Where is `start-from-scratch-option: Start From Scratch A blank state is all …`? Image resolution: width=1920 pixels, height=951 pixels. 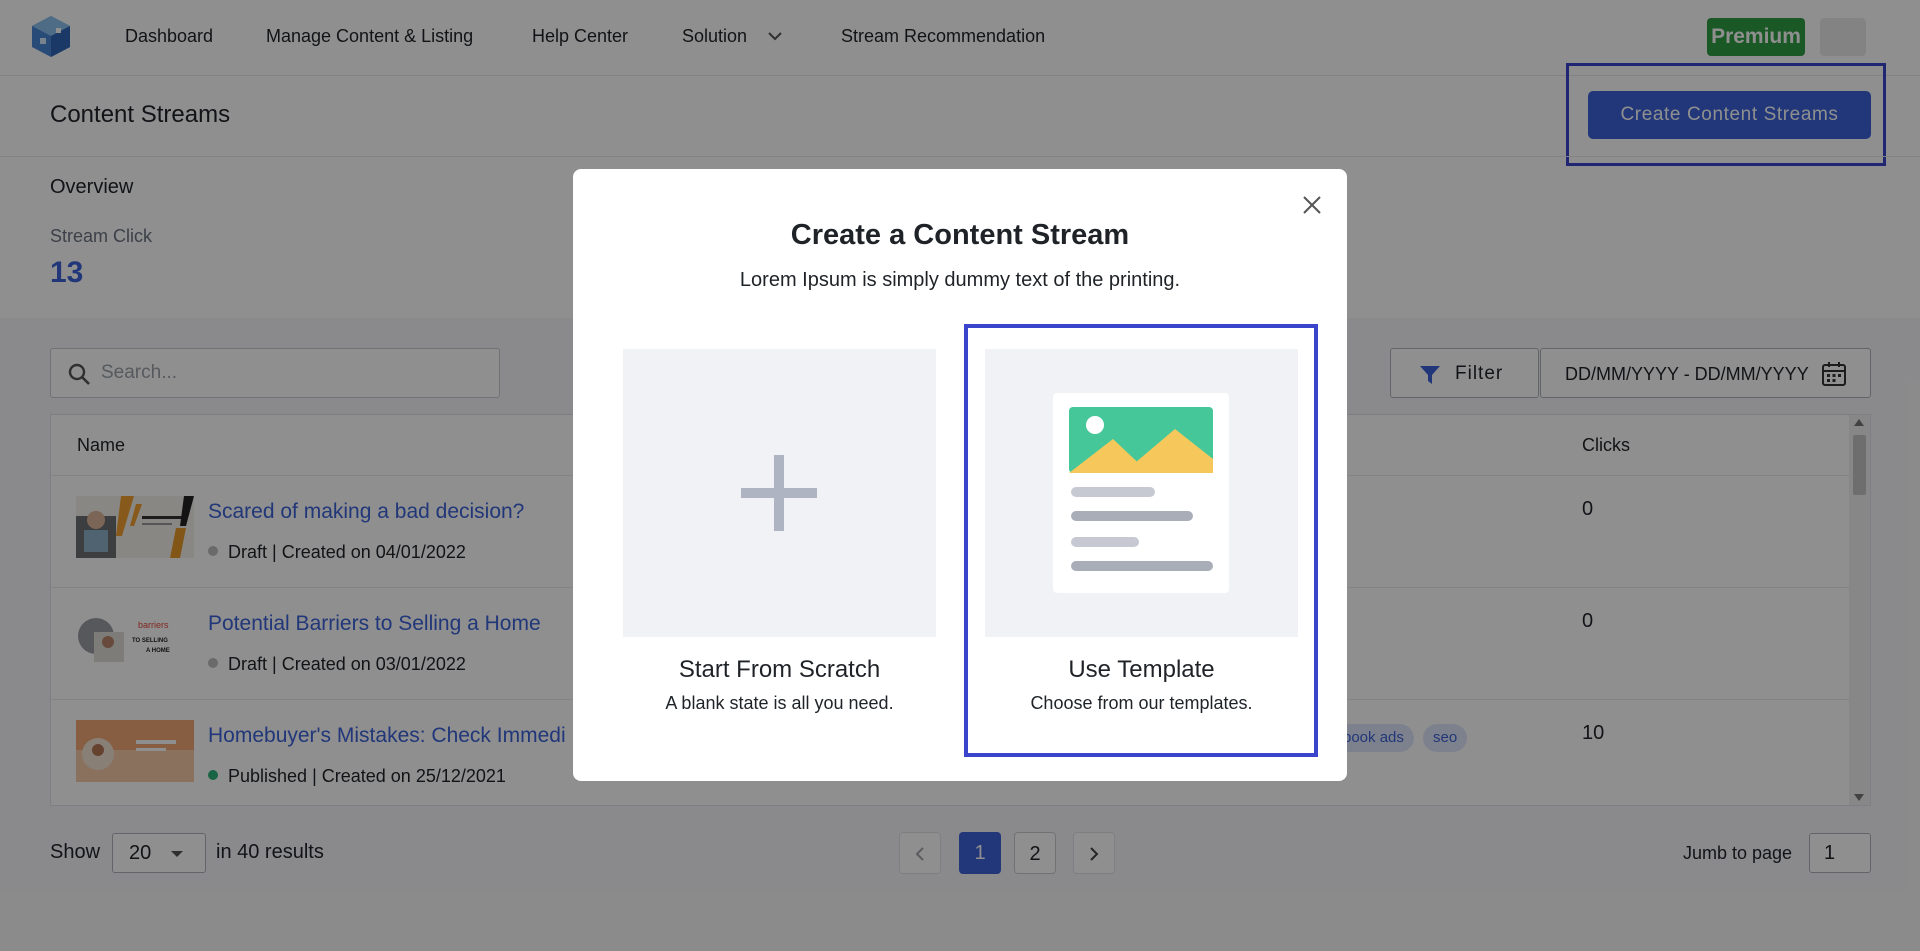 start-from-scratch-option: Start From Scratch A blank state is all … is located at coordinates (779, 539).